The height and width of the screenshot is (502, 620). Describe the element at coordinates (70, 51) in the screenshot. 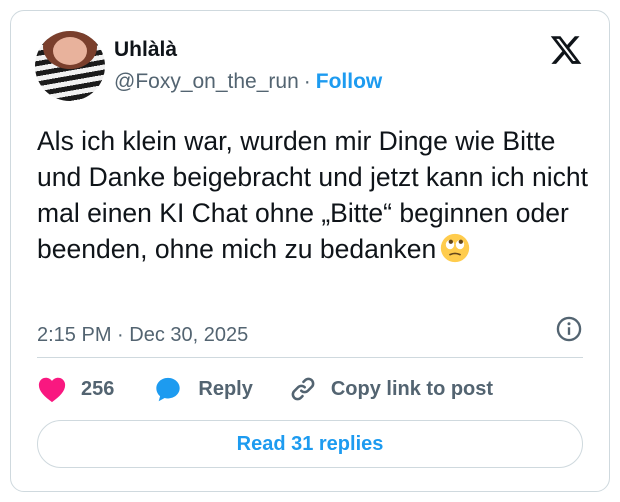

I see `avatar-face` at that location.